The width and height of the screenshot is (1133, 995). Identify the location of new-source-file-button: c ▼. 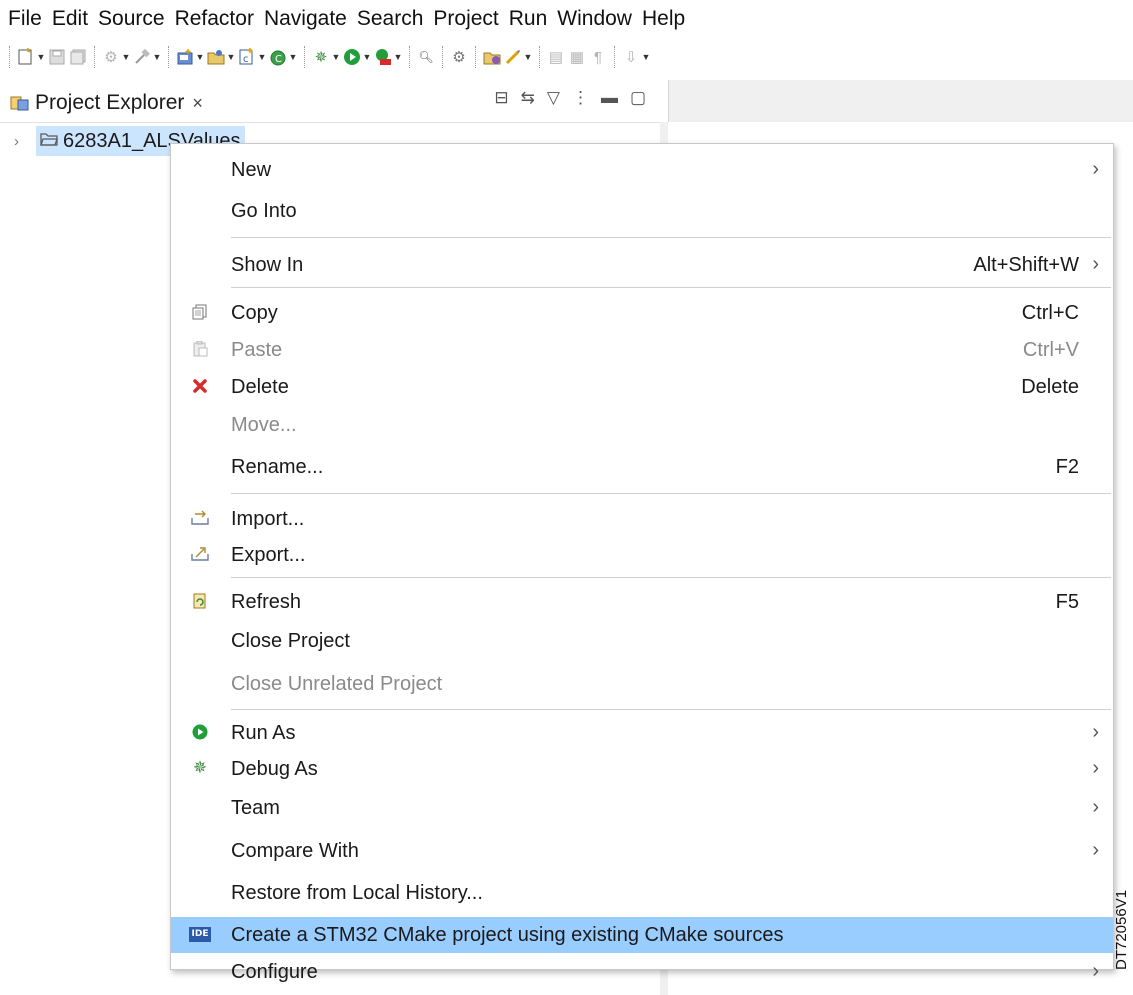
(252, 57).